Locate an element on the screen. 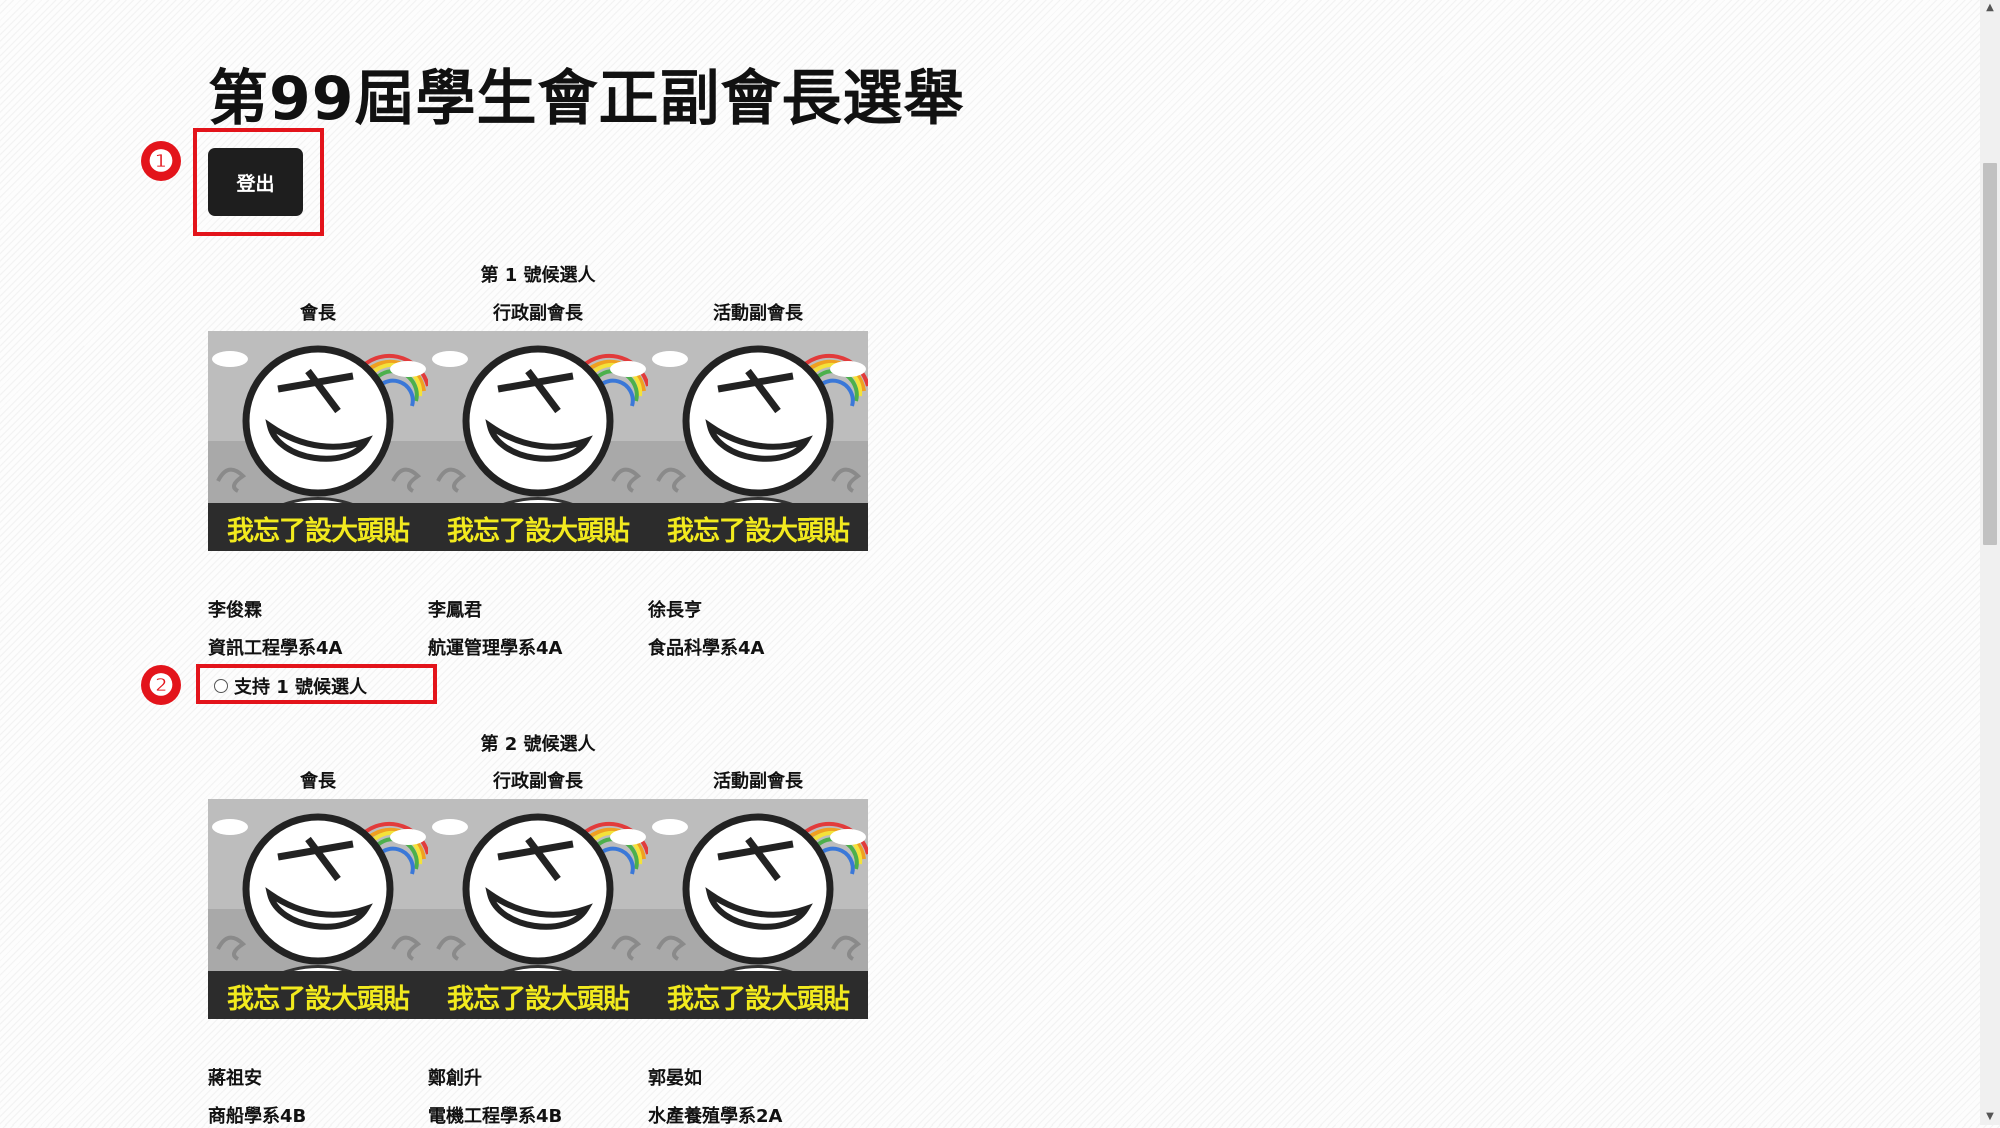  candidate-1-photos: 我忘了設大頭貼 我忘了設大頭貼 我忘了設大頭貼 is located at coordinates (538, 441).